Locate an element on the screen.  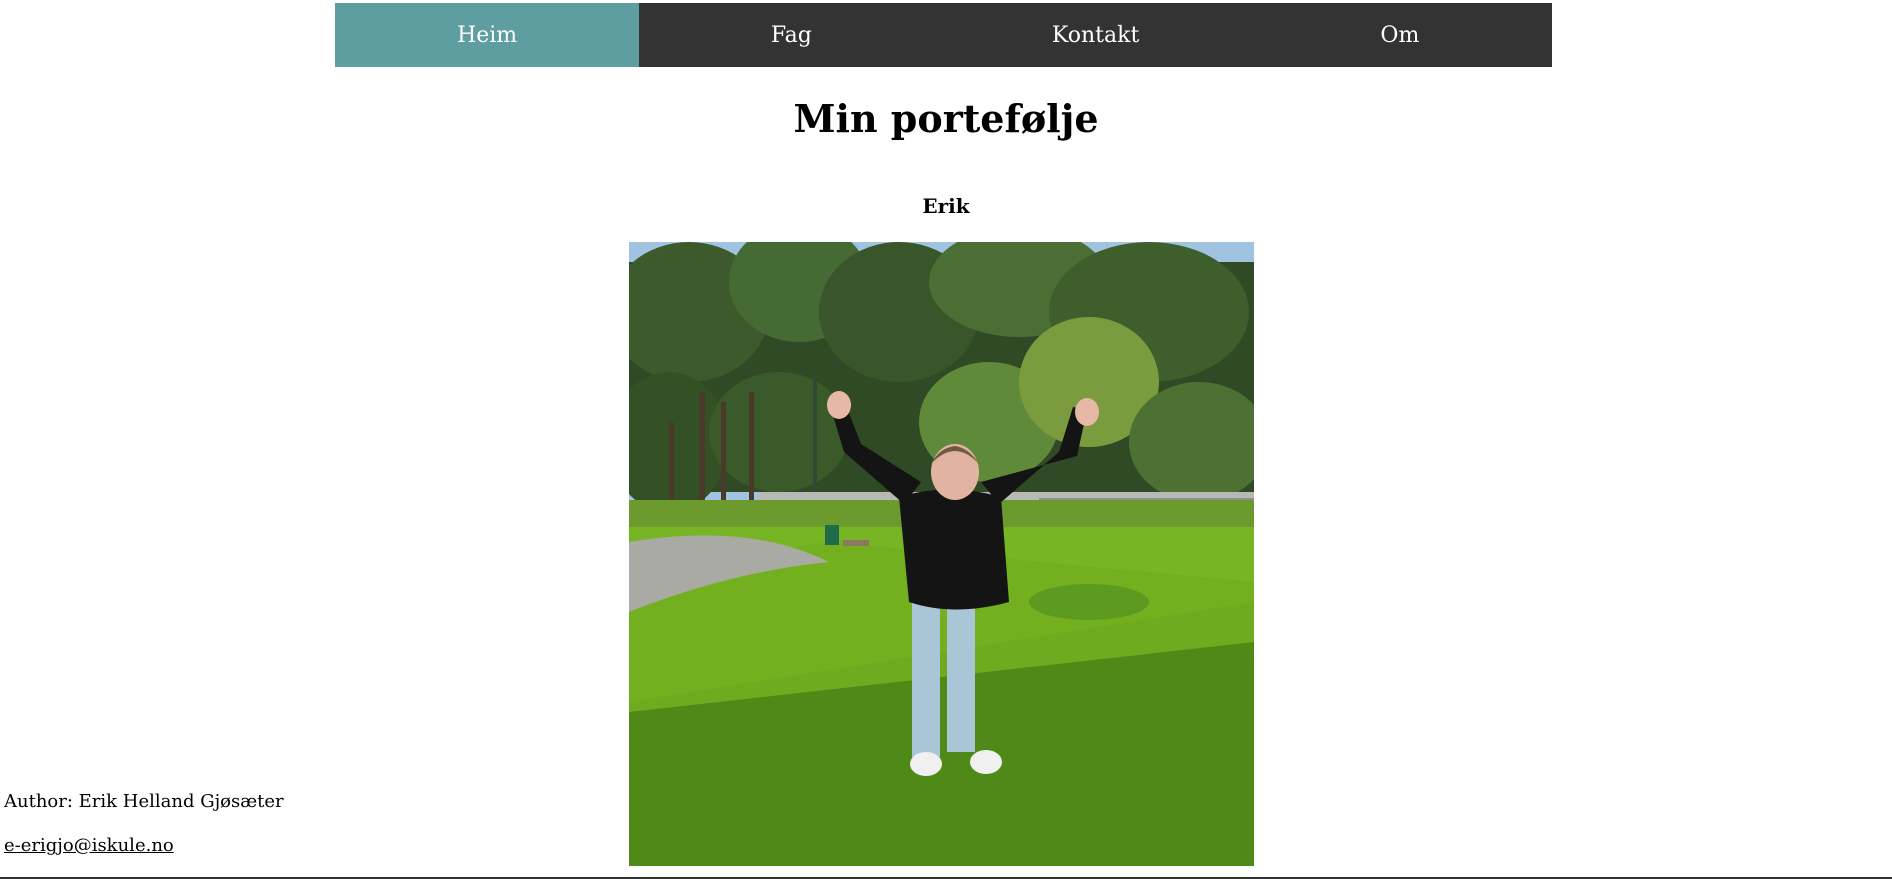
page-title: Min portefølje is located at coordinates (946, 118).